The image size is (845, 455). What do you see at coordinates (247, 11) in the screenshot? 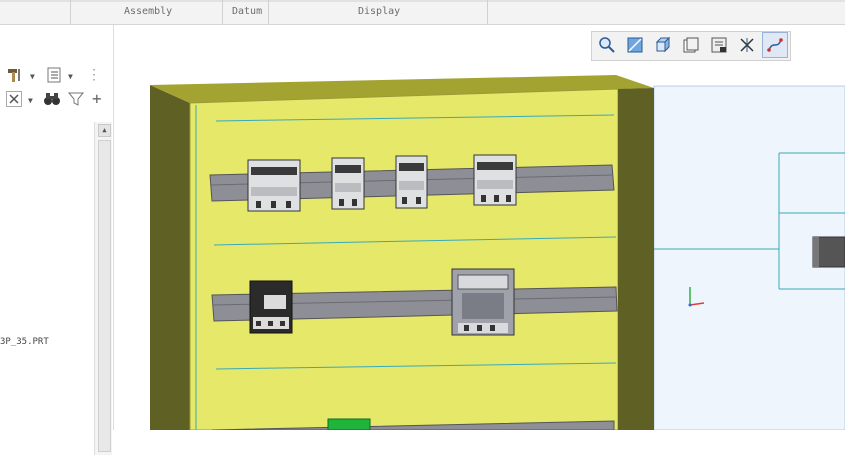
I see `ribbon-group-datum: Datum` at bounding box center [247, 11].